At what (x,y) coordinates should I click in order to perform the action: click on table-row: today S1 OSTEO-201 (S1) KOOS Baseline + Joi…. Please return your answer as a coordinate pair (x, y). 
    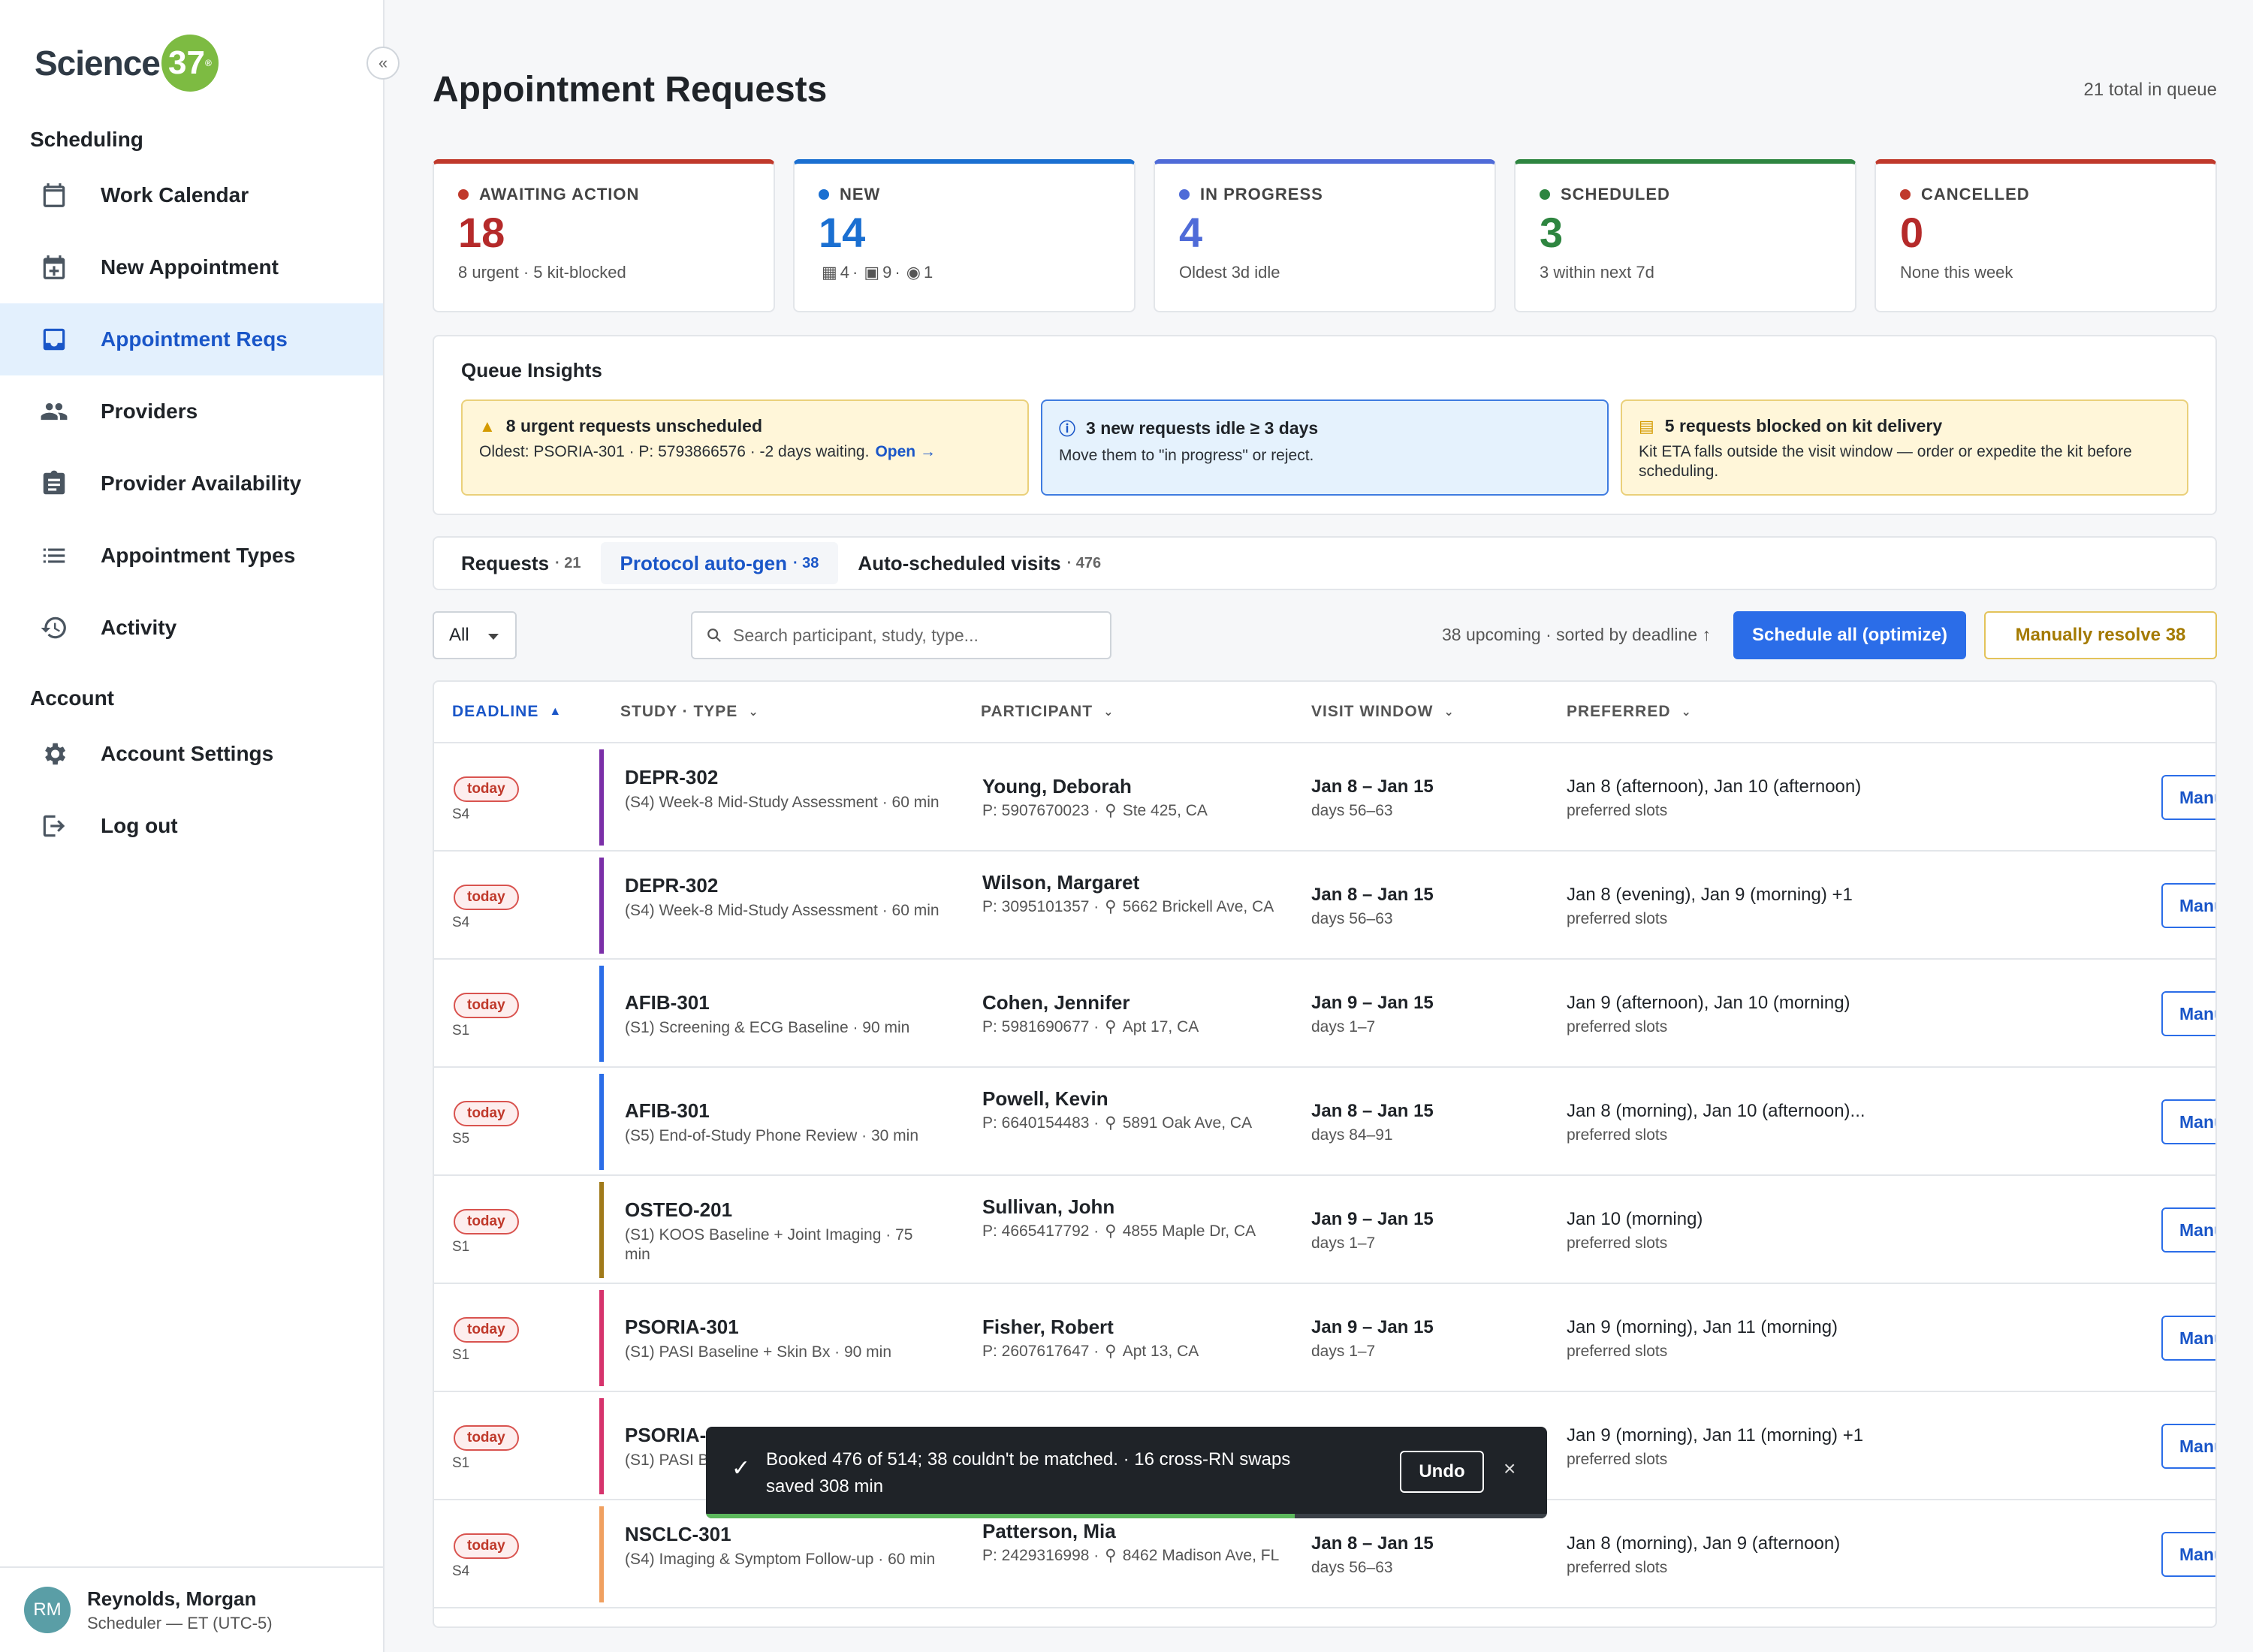
    Looking at the image, I should click on (1324, 1230).